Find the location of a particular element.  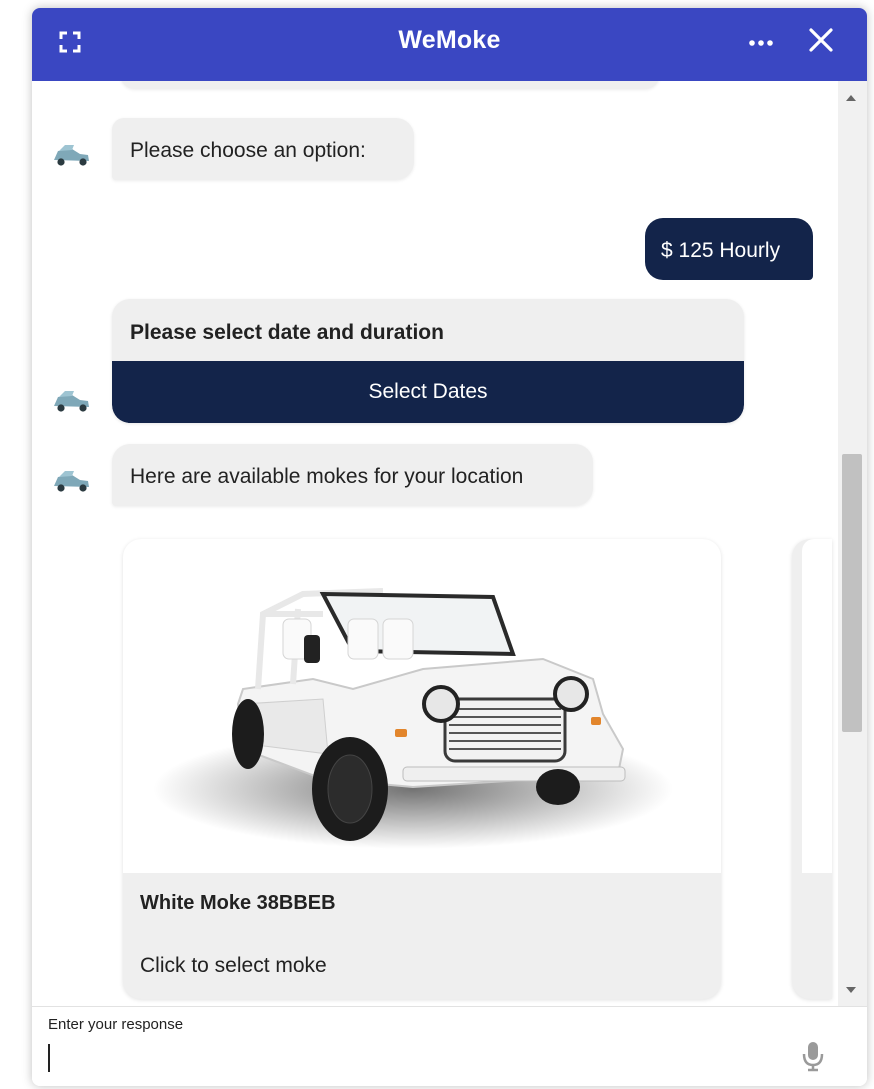

moke-name: White Moke 38BBEB is located at coordinates (238, 903).